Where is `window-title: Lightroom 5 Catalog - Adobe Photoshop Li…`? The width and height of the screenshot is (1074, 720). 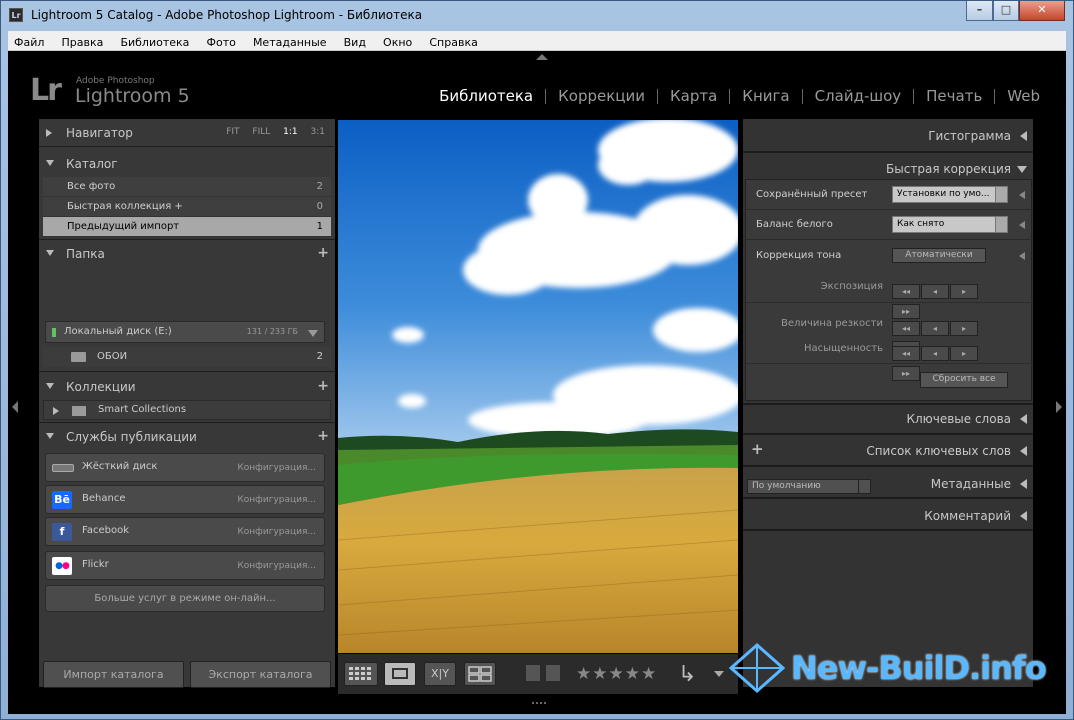 window-title: Lightroom 5 Catalog - Adobe Photoshop Li… is located at coordinates (227, 15).